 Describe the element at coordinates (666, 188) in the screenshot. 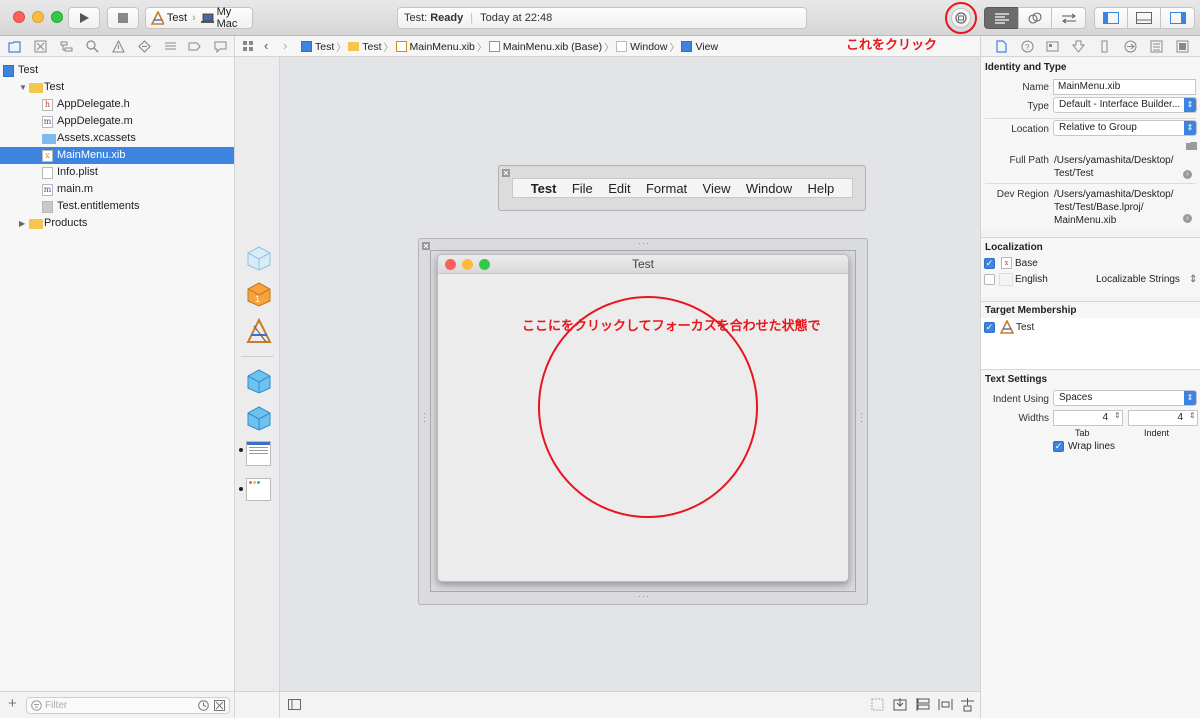

I see `menu-format: Format` at that location.